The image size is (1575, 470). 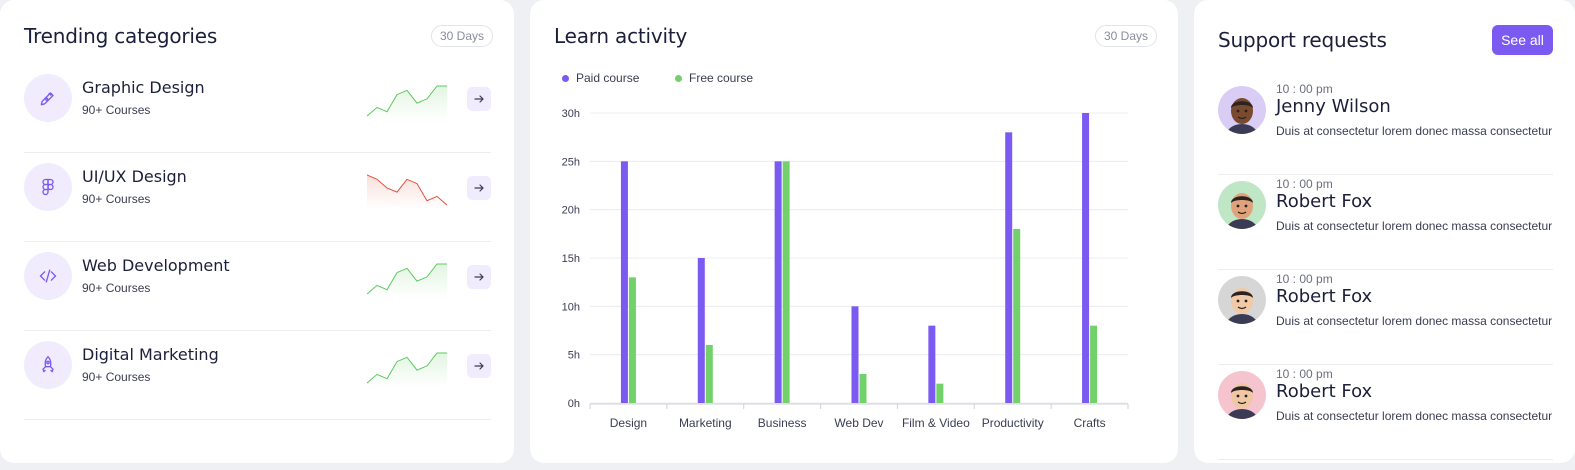 I want to click on x-tick-label: Productivity, so click(x=1013, y=423).